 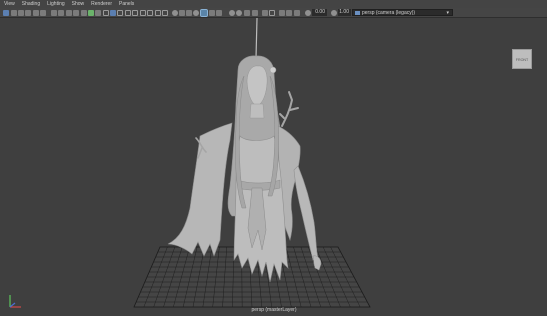 What do you see at coordinates (255, 13) in the screenshot?
I see `color-management-icon` at bounding box center [255, 13].